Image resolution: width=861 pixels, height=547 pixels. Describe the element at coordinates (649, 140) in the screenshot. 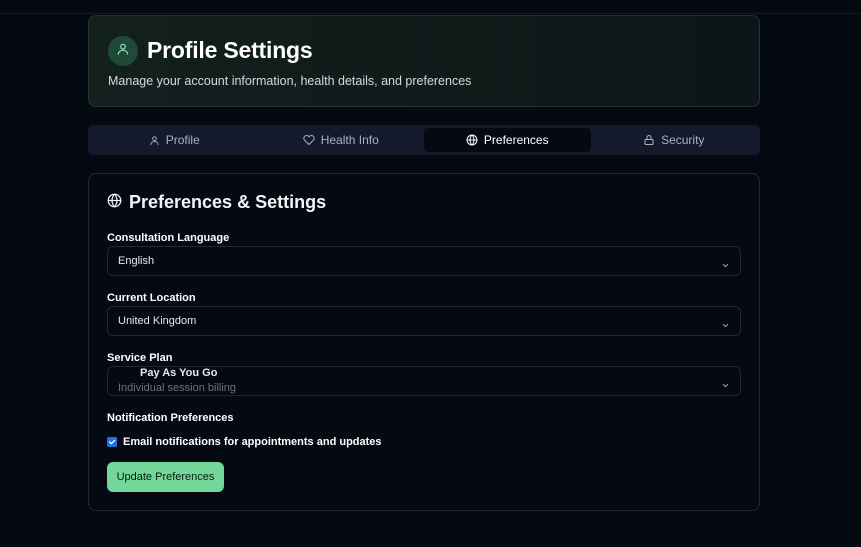

I see `lock-icon` at that location.